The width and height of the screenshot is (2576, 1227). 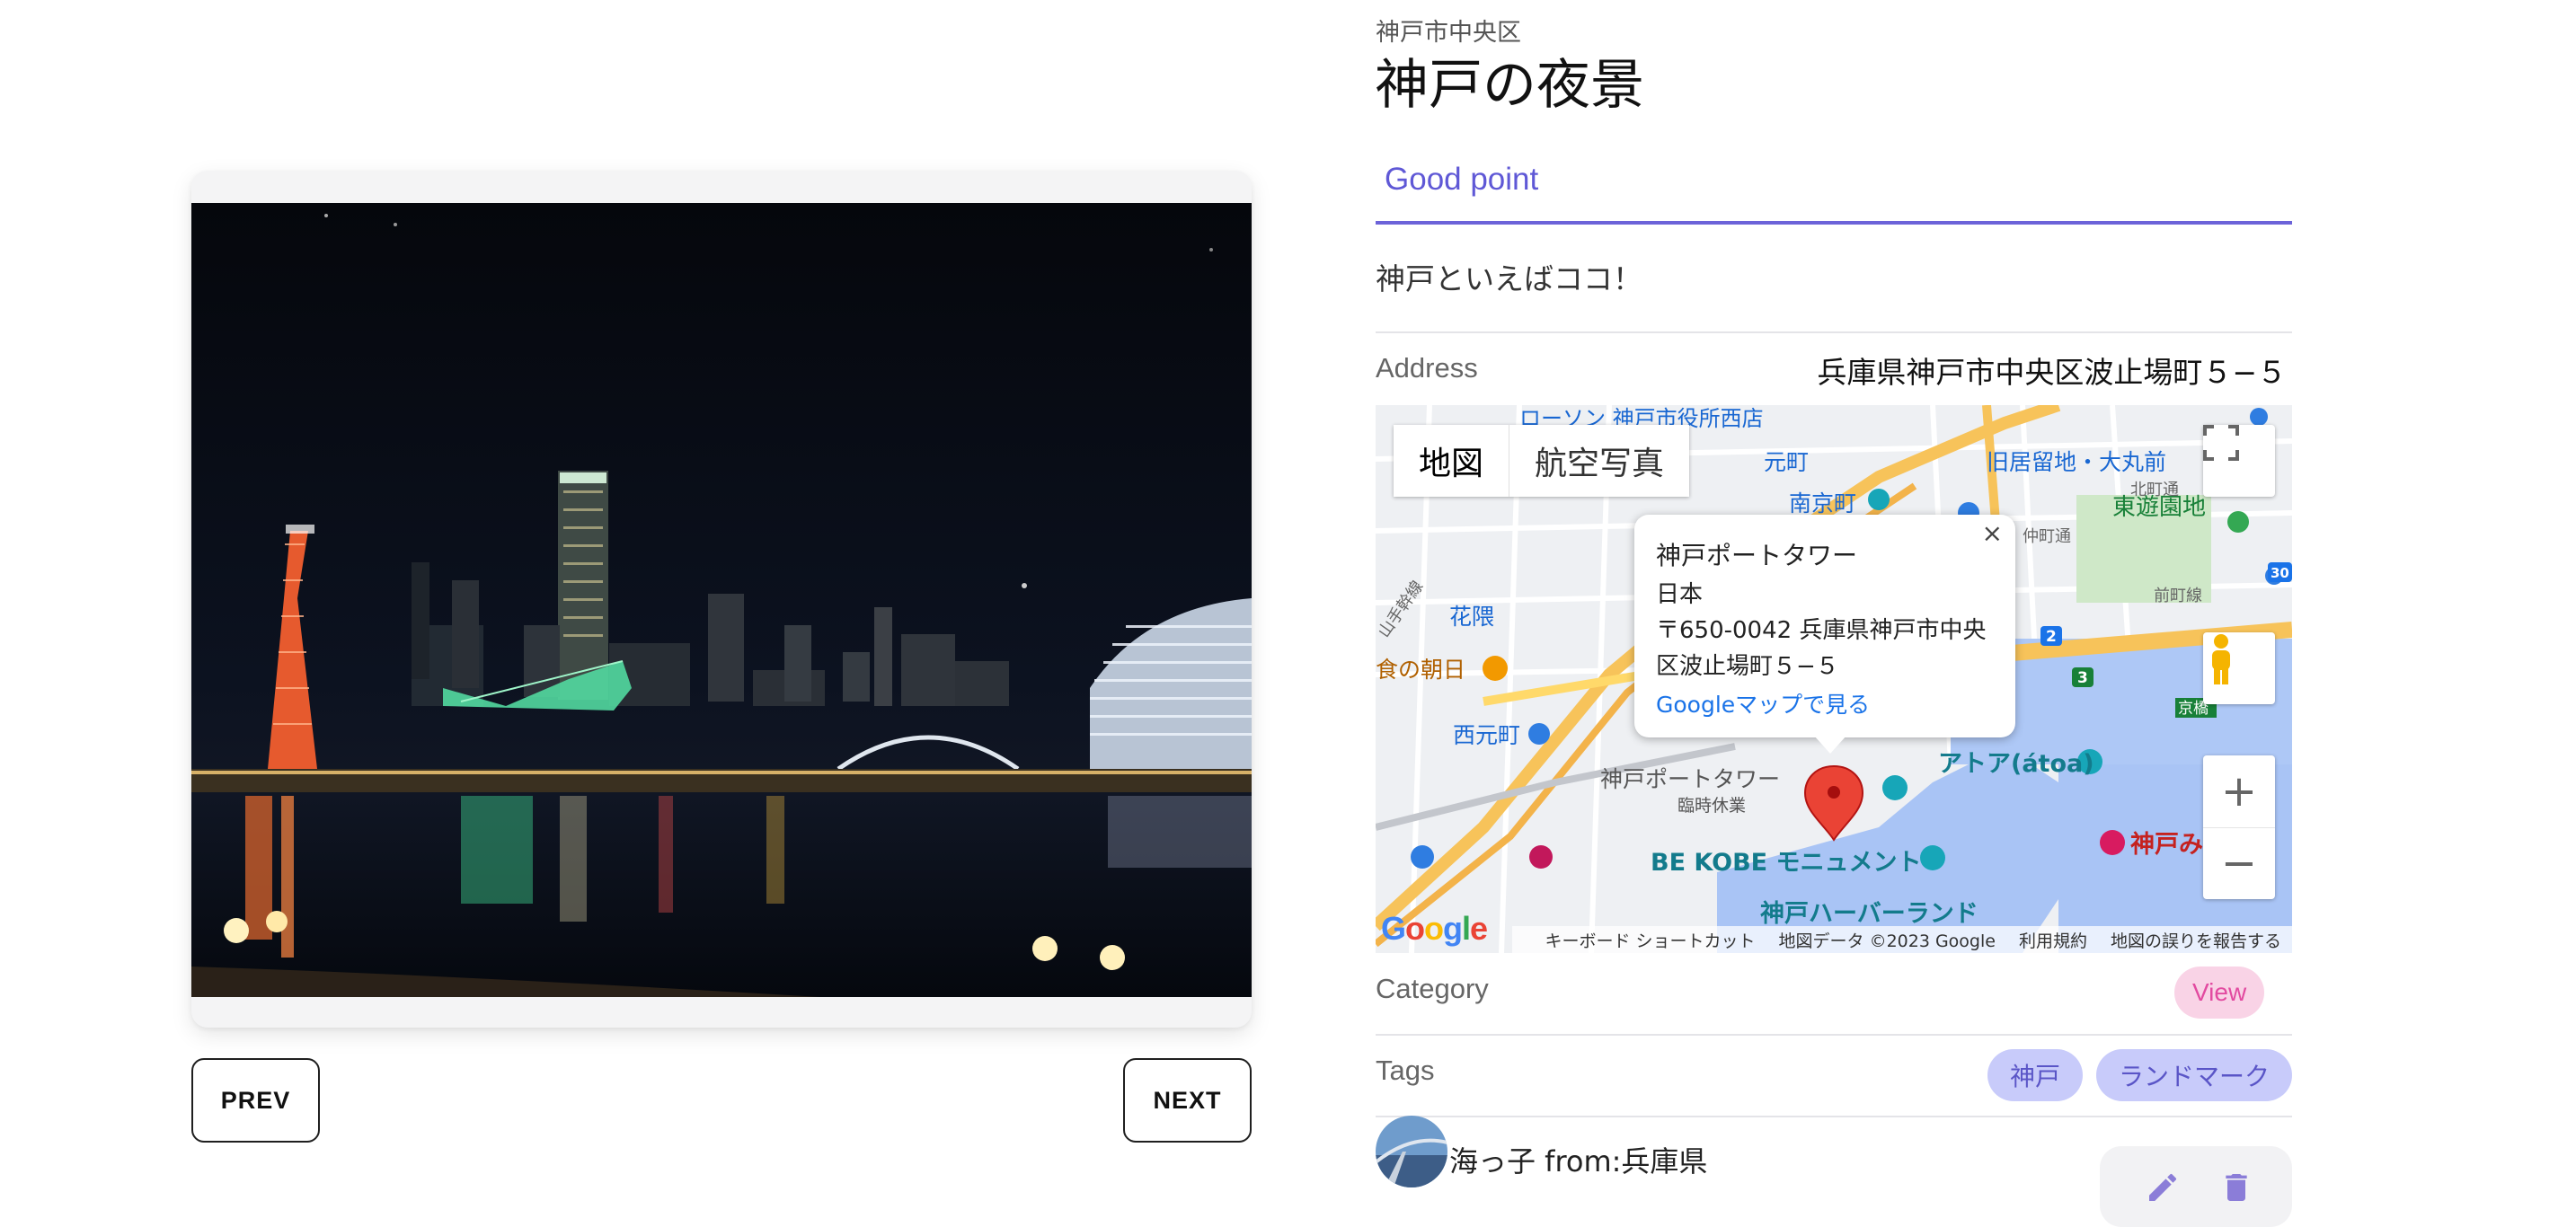 What do you see at coordinates (1757, 555) in the screenshot?
I see `info-place-name: 神戸ポートタワー` at bounding box center [1757, 555].